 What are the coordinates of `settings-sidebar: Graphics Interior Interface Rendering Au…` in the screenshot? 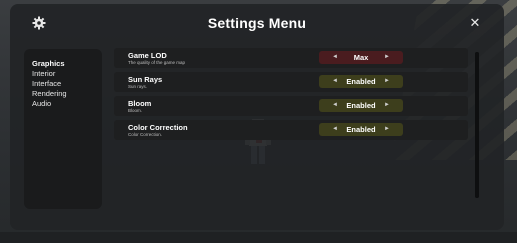 It's located at (63, 129).